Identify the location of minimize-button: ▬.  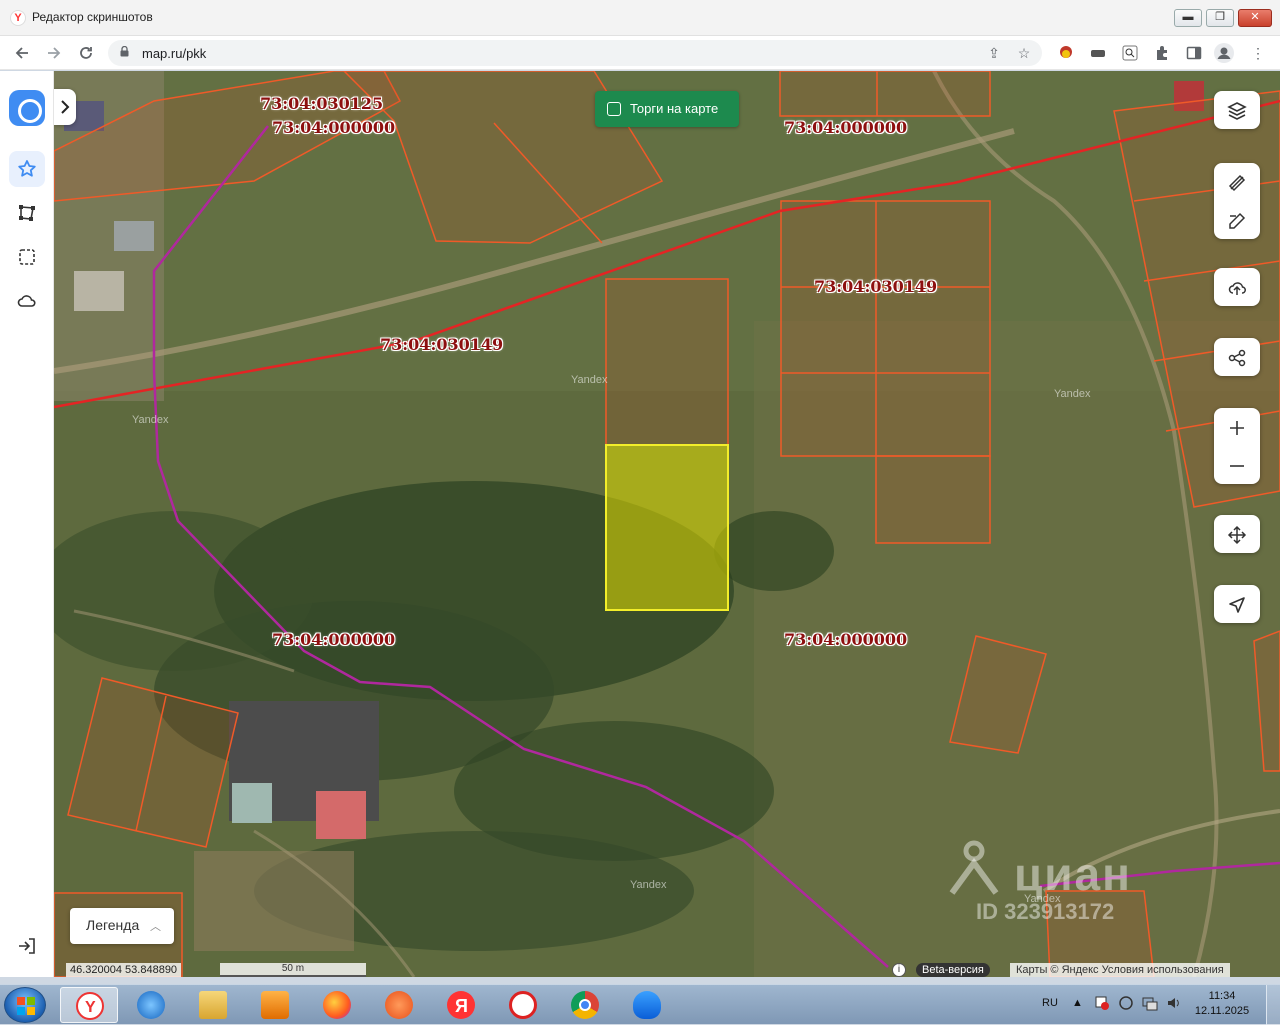
(1188, 18).